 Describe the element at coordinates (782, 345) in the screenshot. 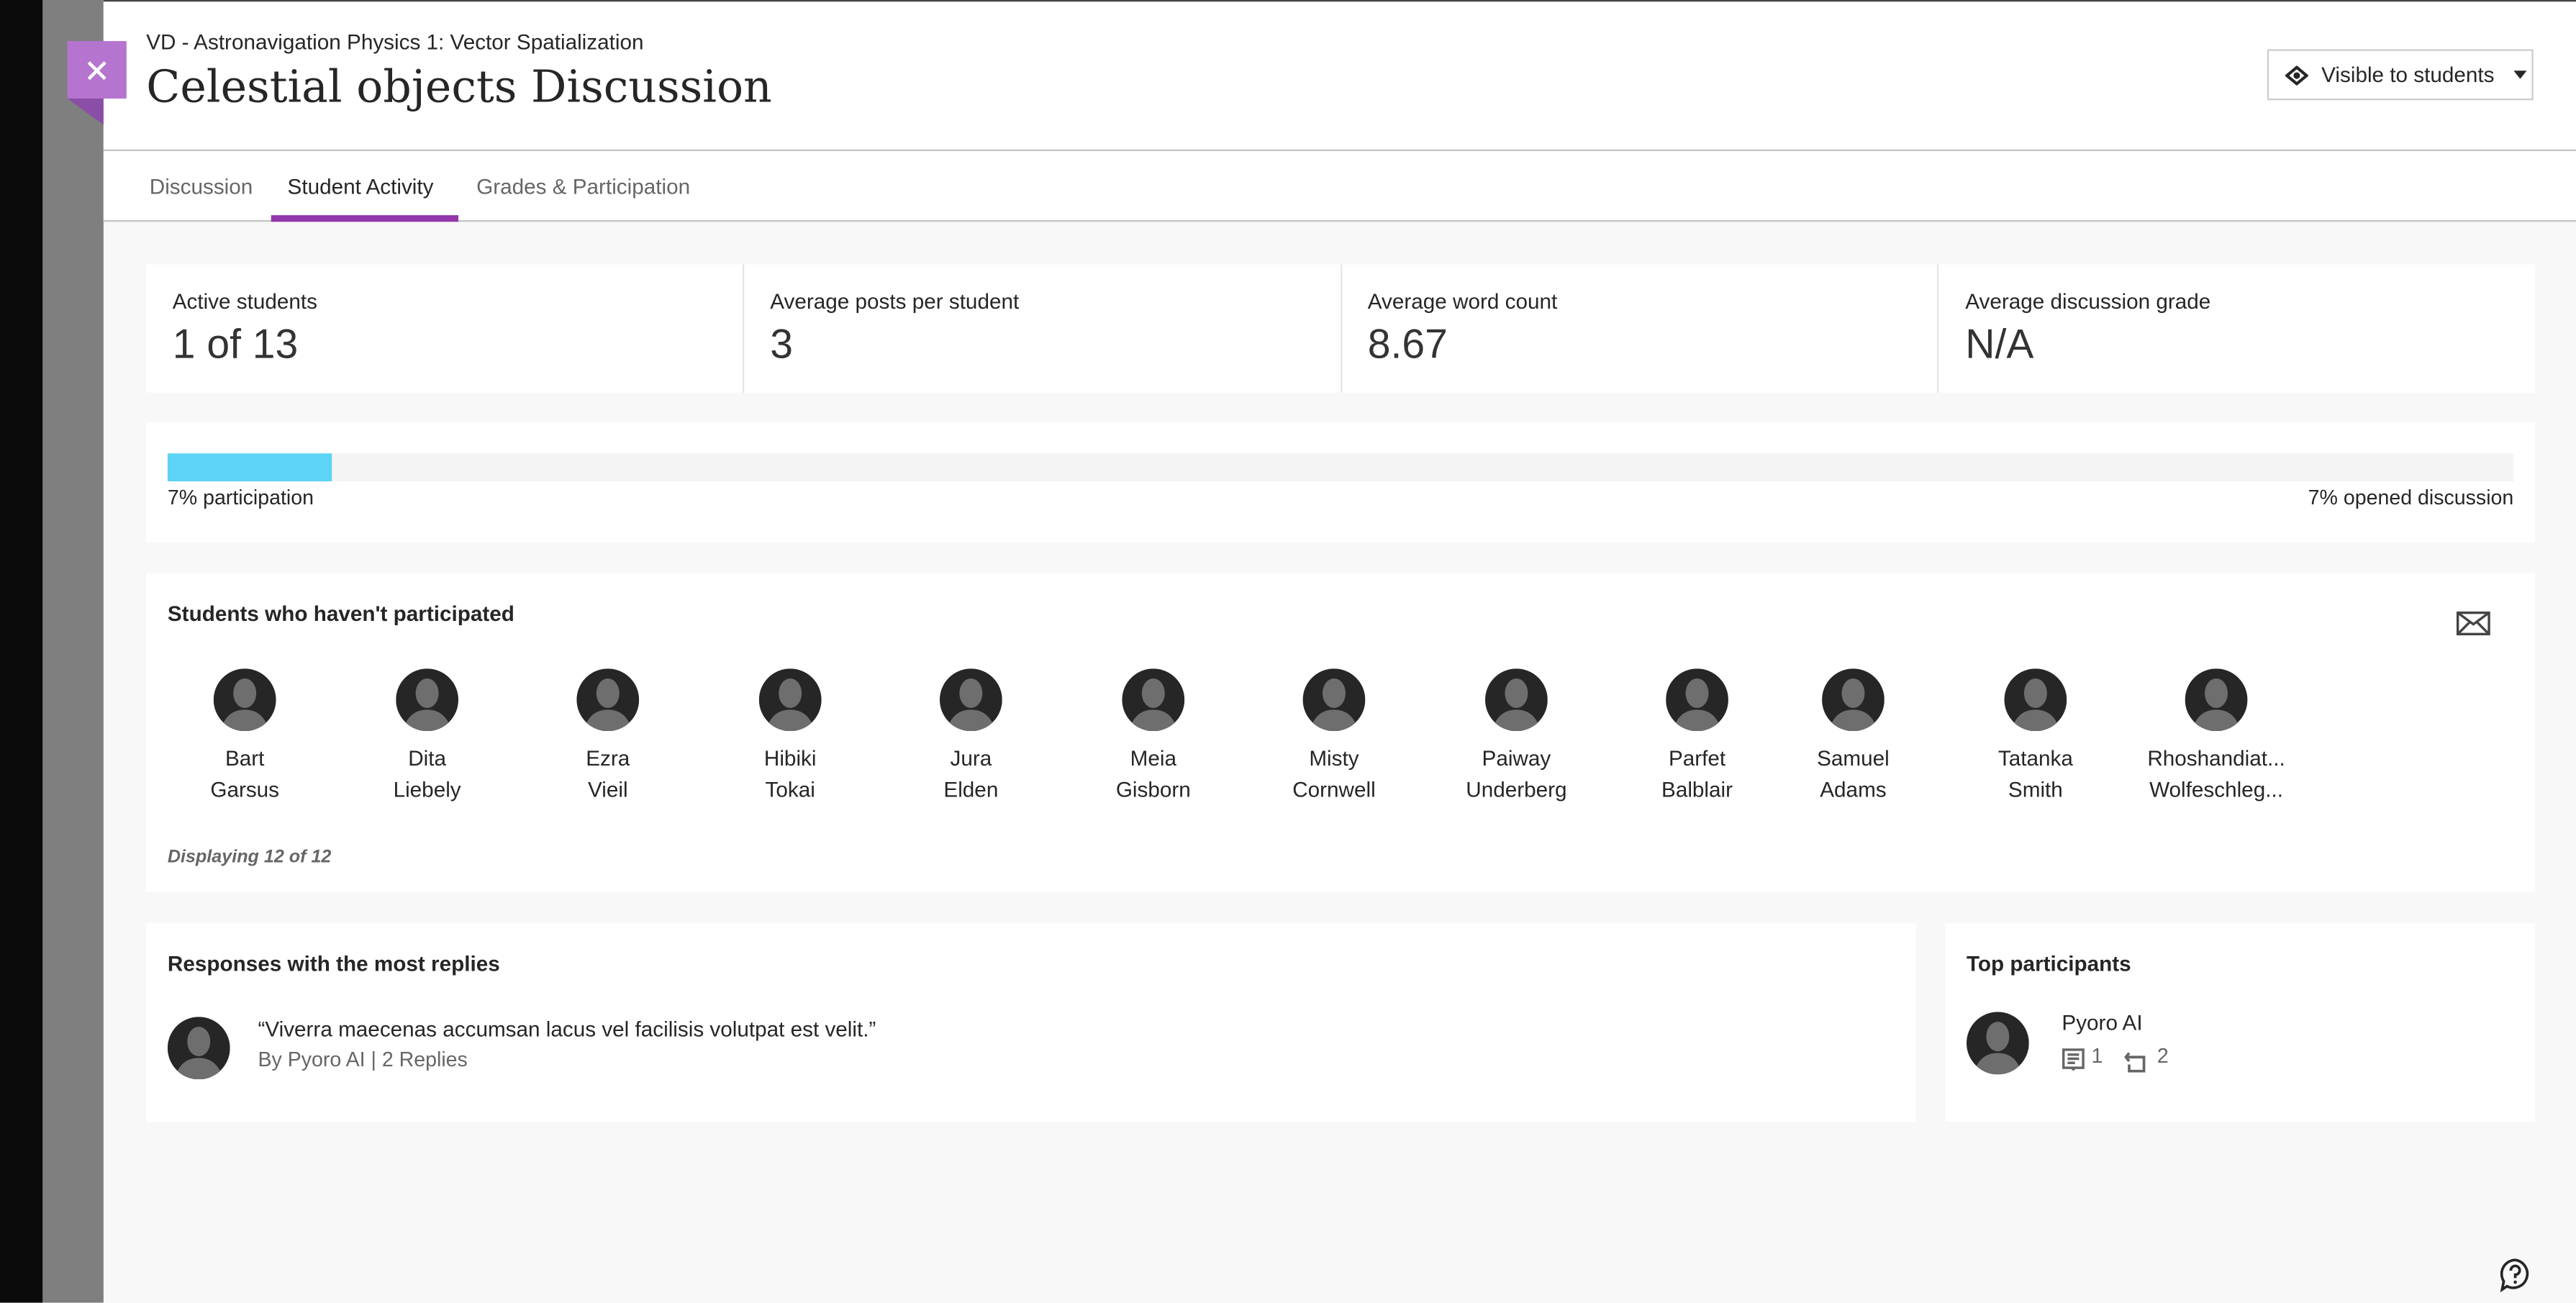

I see `stat-value: 3` at that location.